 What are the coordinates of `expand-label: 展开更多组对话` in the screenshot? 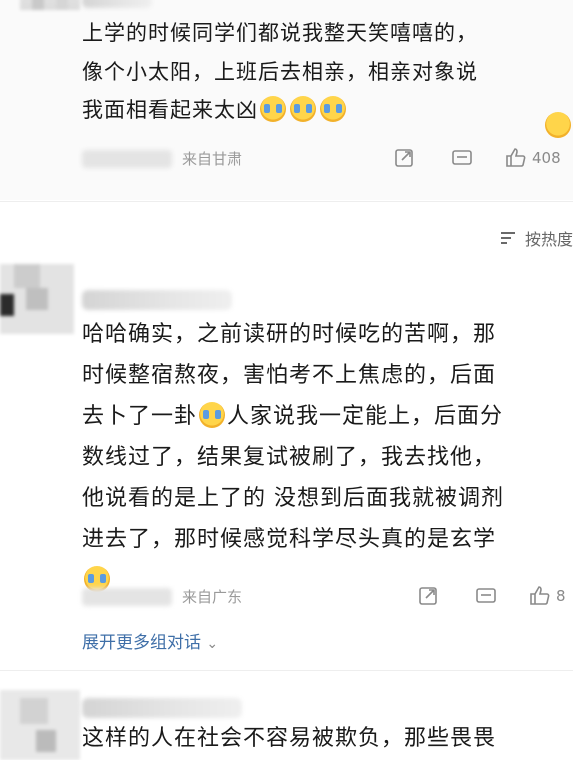 It's located at (141, 643).